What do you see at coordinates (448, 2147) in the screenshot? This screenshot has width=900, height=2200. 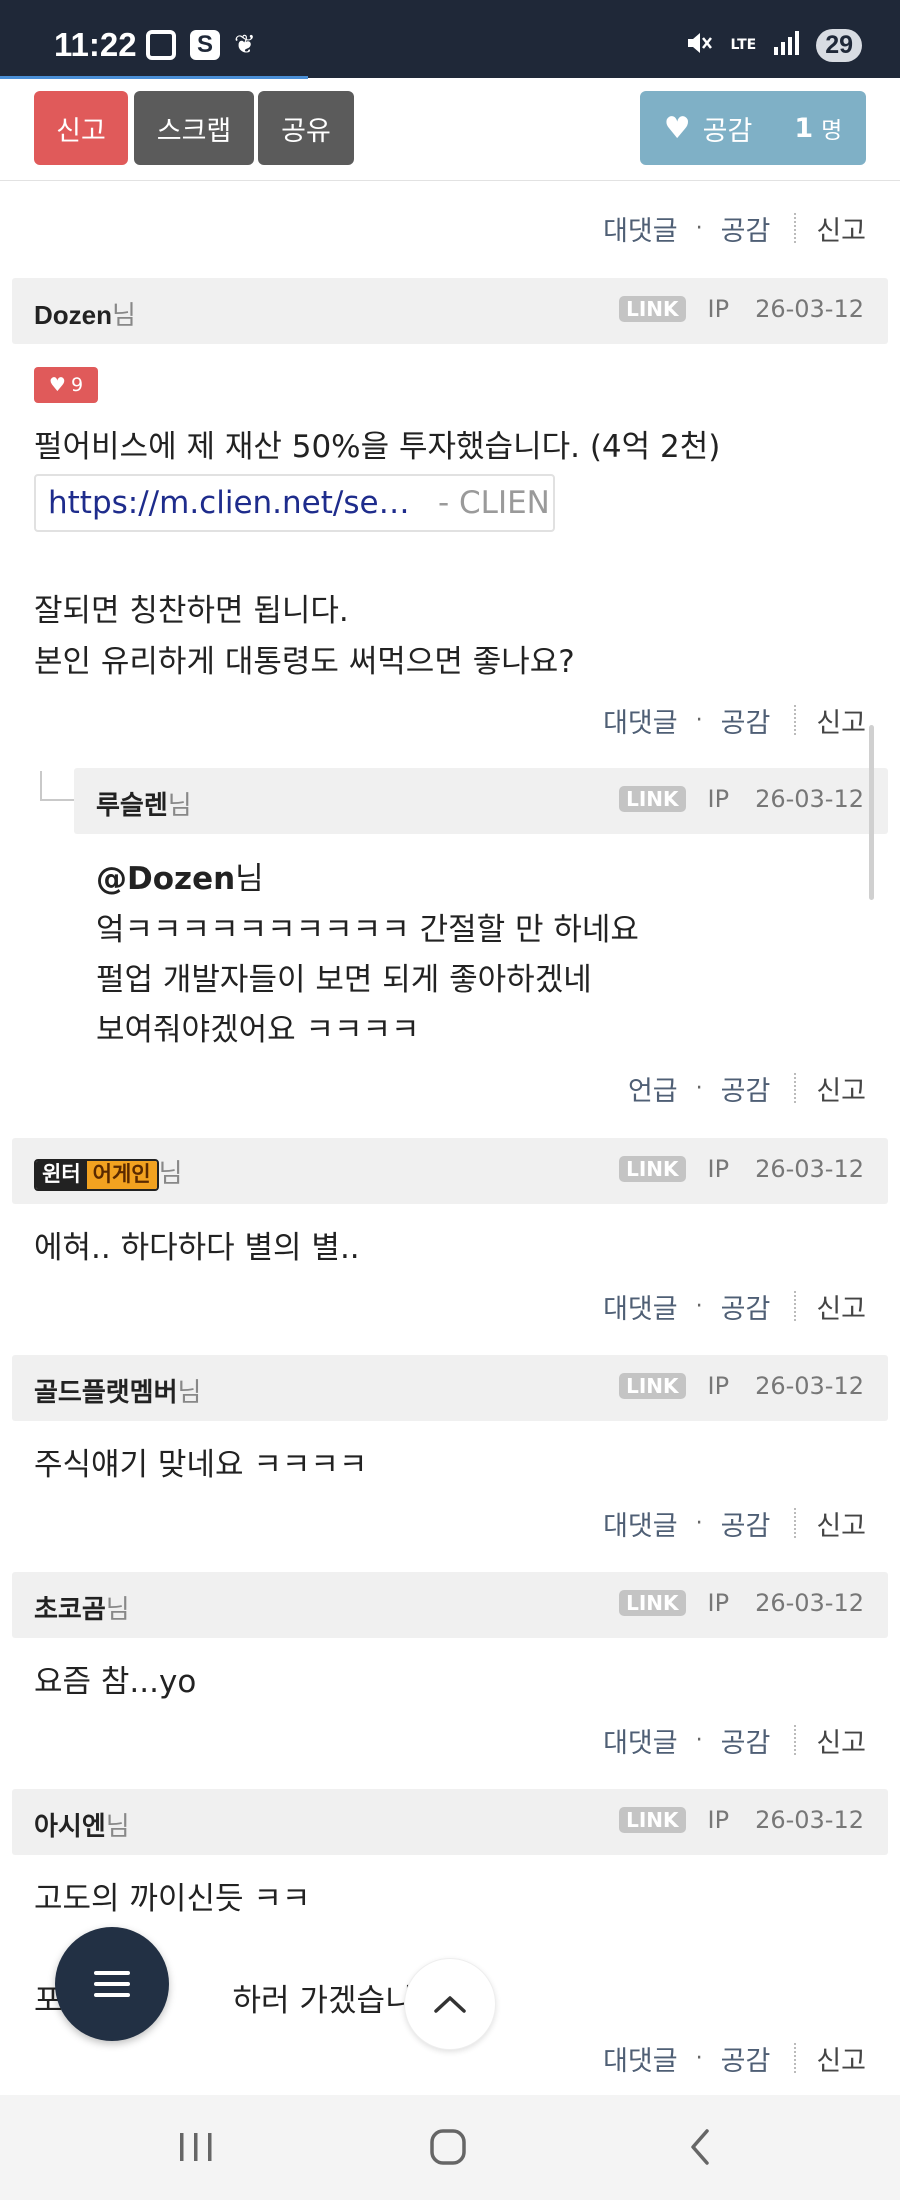 I see `home-button` at bounding box center [448, 2147].